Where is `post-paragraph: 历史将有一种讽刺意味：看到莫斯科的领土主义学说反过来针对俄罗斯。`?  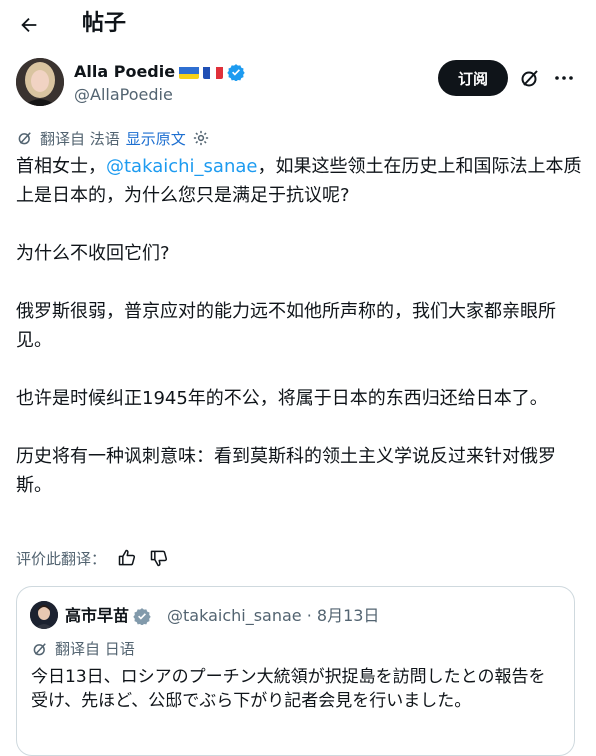
post-paragraph: 历史将有一种讽刺意味：看到莫斯科的领土主义学说反过来针对俄罗斯。 is located at coordinates (286, 471).